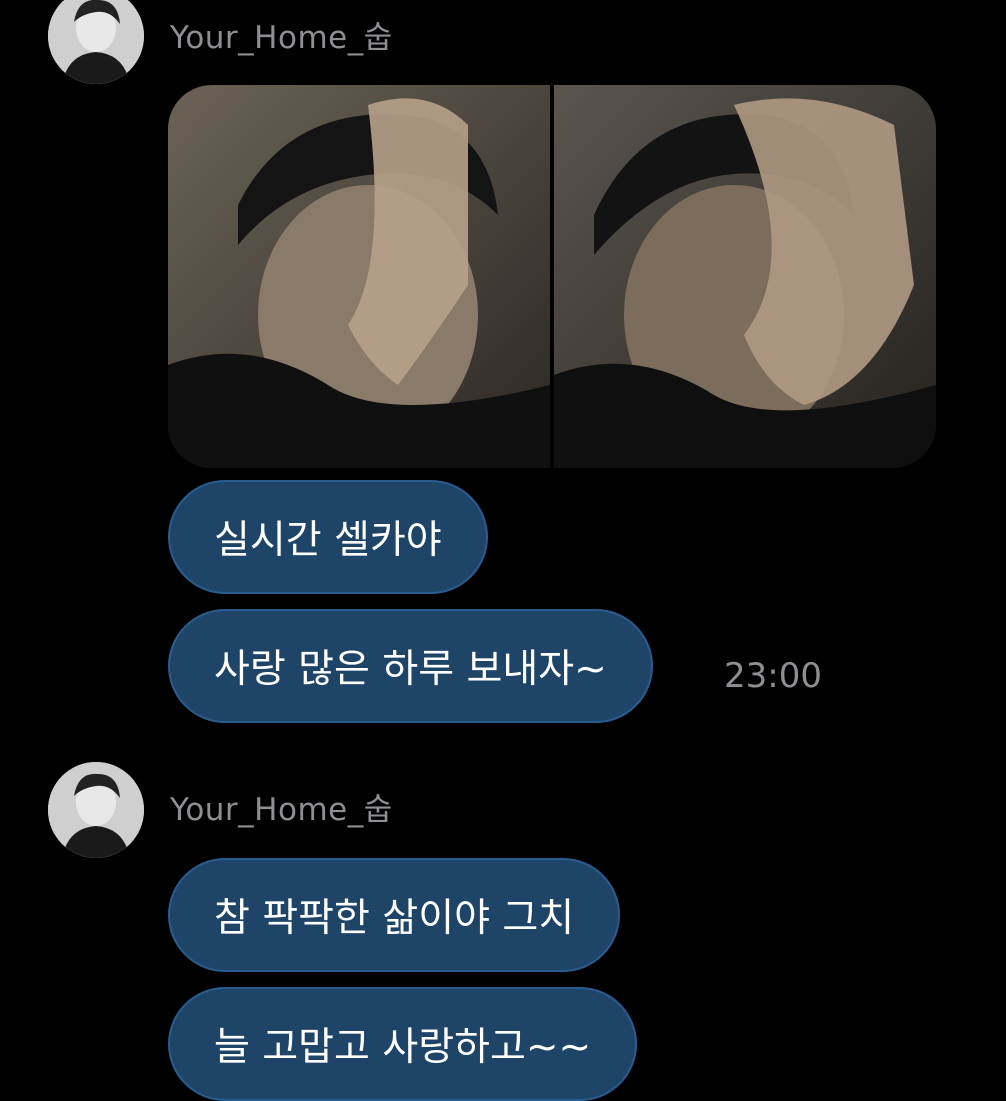 This screenshot has height=1101, width=1006. I want to click on message-bubble: 사랑 많은 하루 보내자~, so click(410, 666).